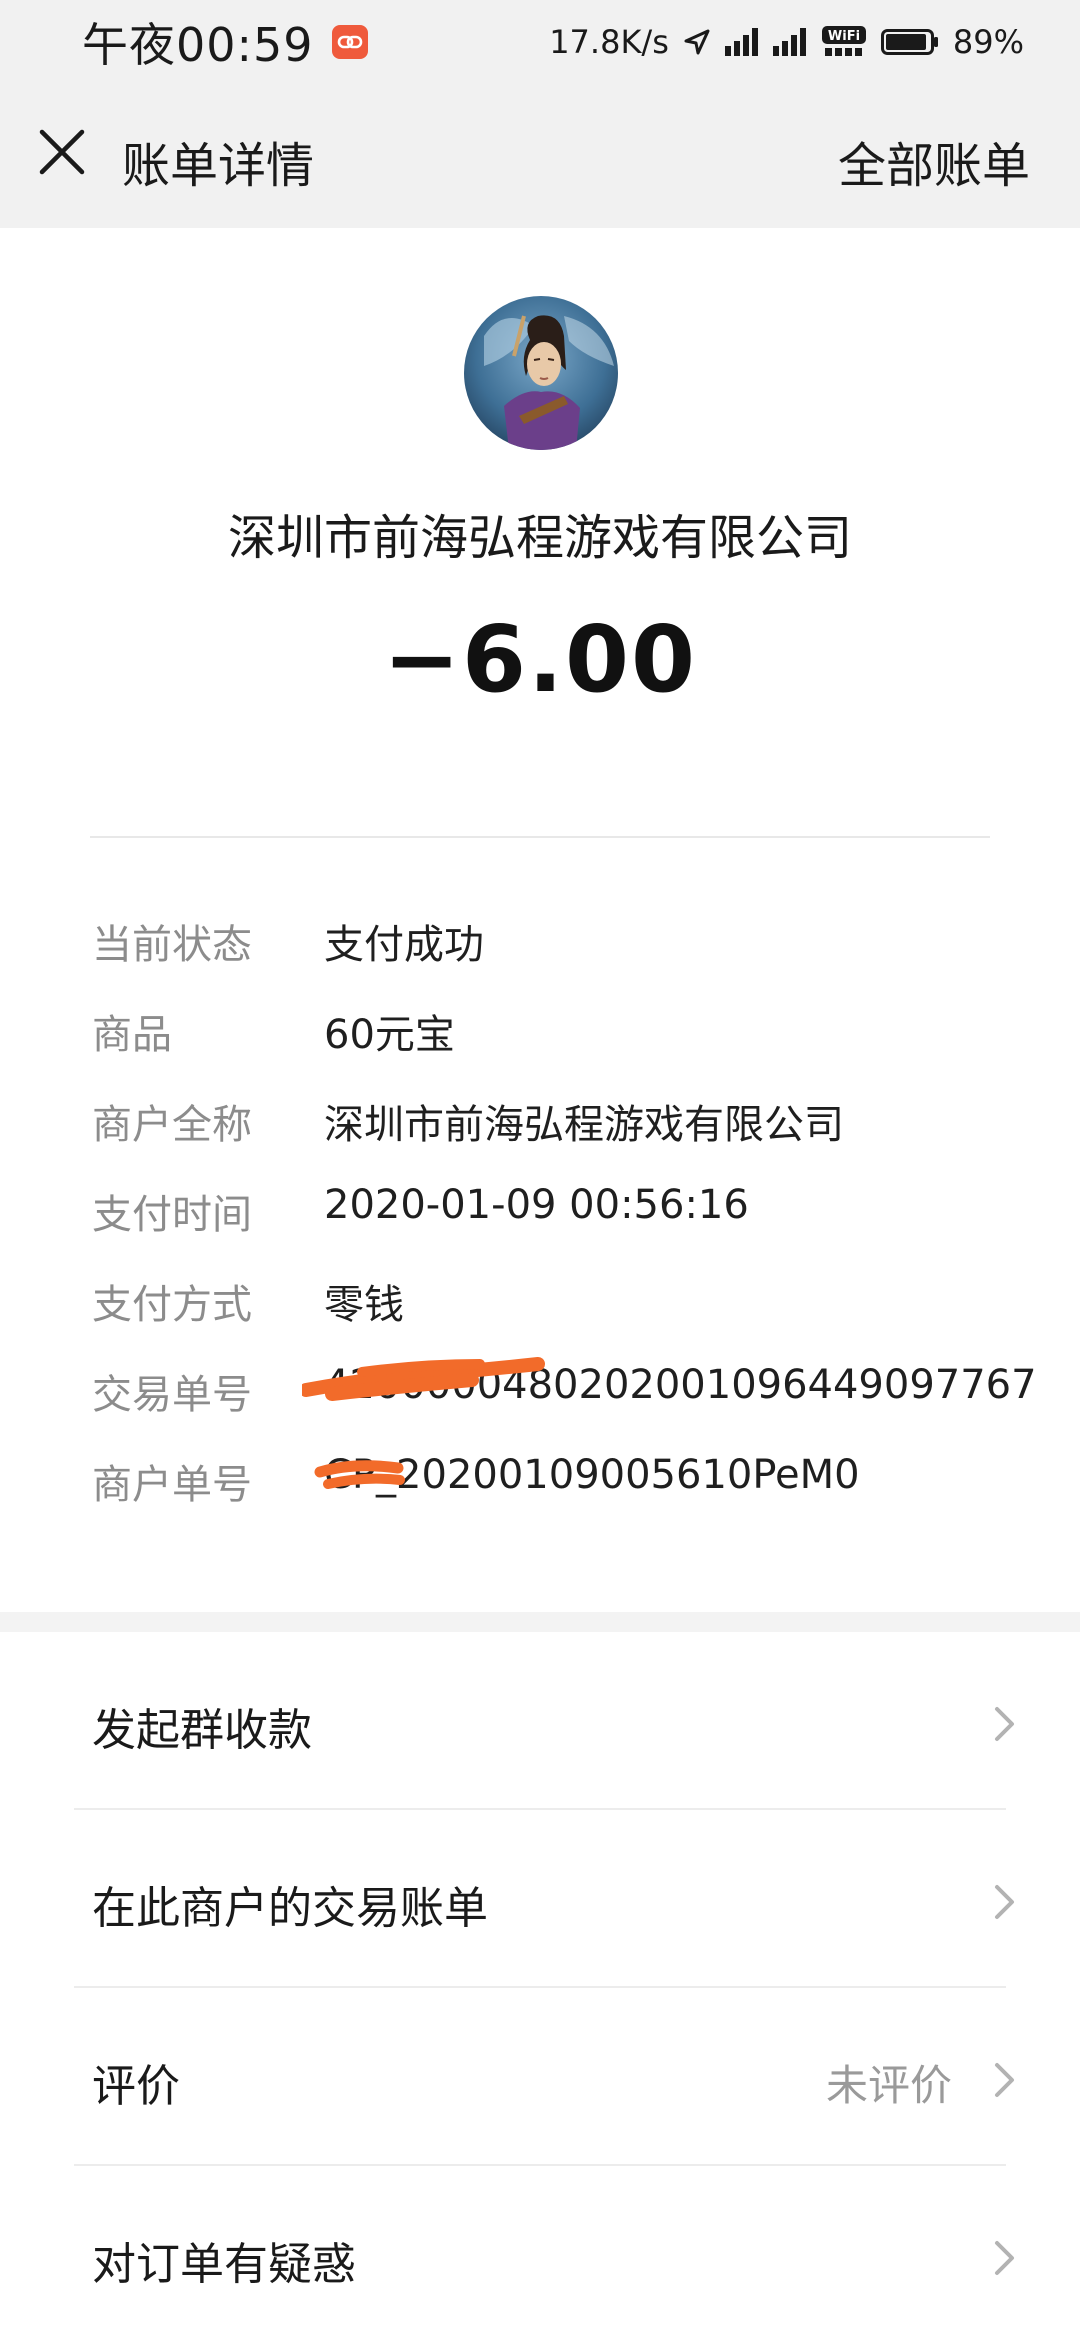 Image resolution: width=1080 pixels, height=2340 pixels. I want to click on network-speed: 17.8K/s, so click(609, 42).